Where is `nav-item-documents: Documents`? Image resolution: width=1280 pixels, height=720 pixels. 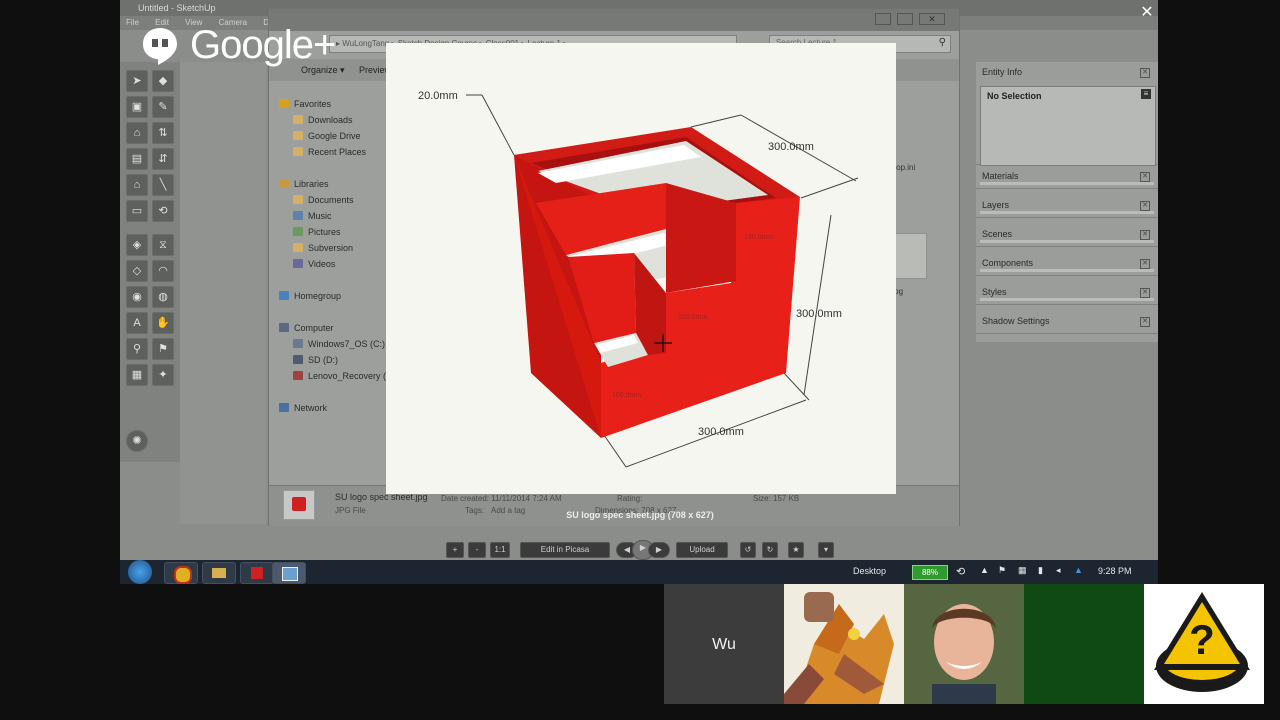
nav-item-documents: Documents is located at coordinates (323, 200).